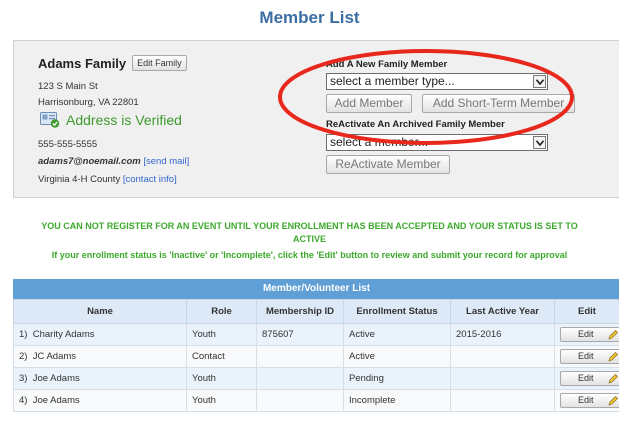 This screenshot has height=429, width=619. What do you see at coordinates (300, 311) in the screenshot?
I see `column-header-membership-id: Membership ID` at bounding box center [300, 311].